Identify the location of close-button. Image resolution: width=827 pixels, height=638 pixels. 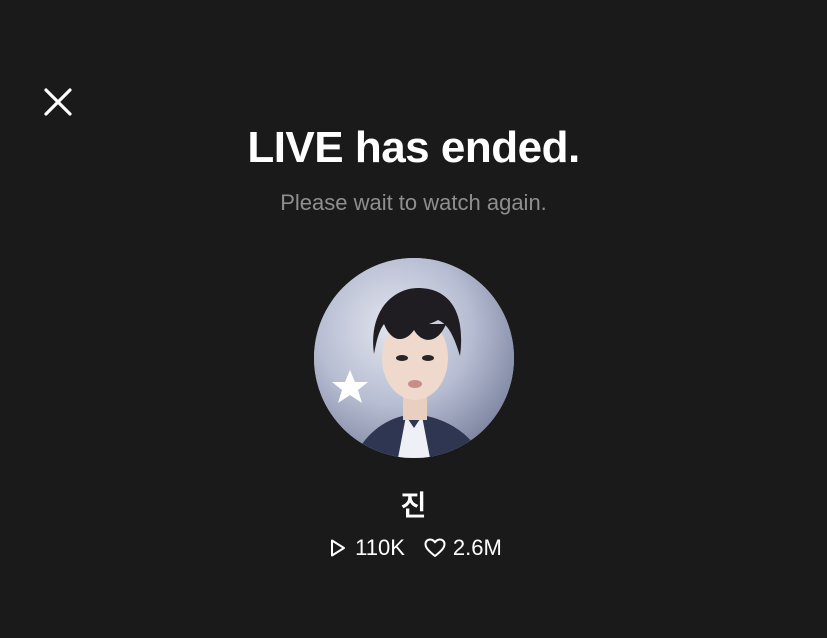
(58, 102).